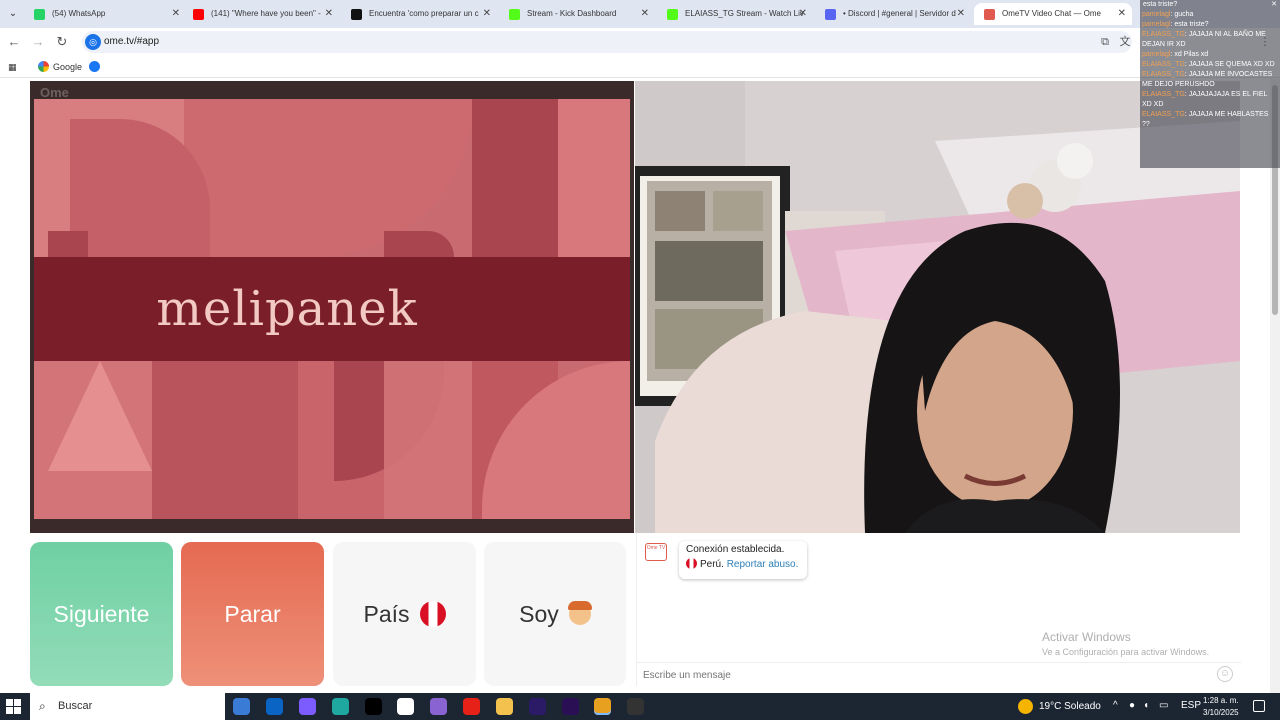  What do you see at coordinates (893, 14) in the screenshot?
I see `browser-tab: • Discord | #general | Servidor d ✕` at bounding box center [893, 14].